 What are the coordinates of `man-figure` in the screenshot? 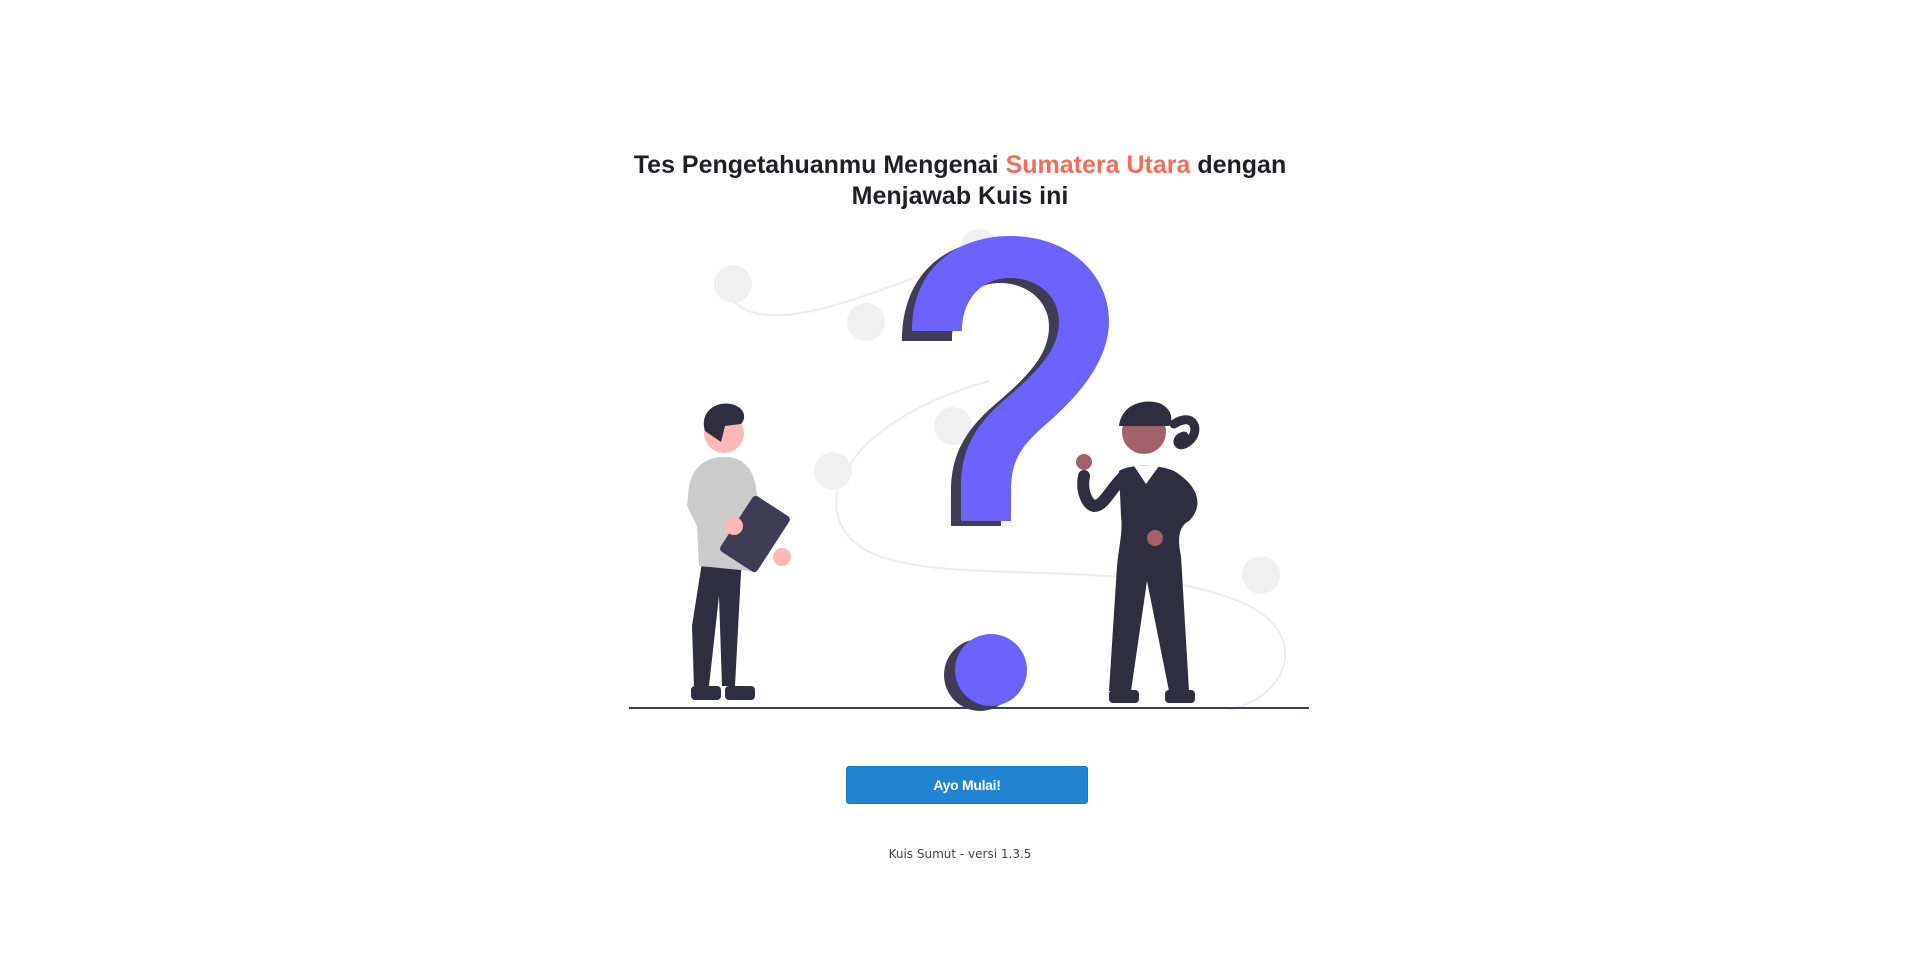 It's located at (739, 551).